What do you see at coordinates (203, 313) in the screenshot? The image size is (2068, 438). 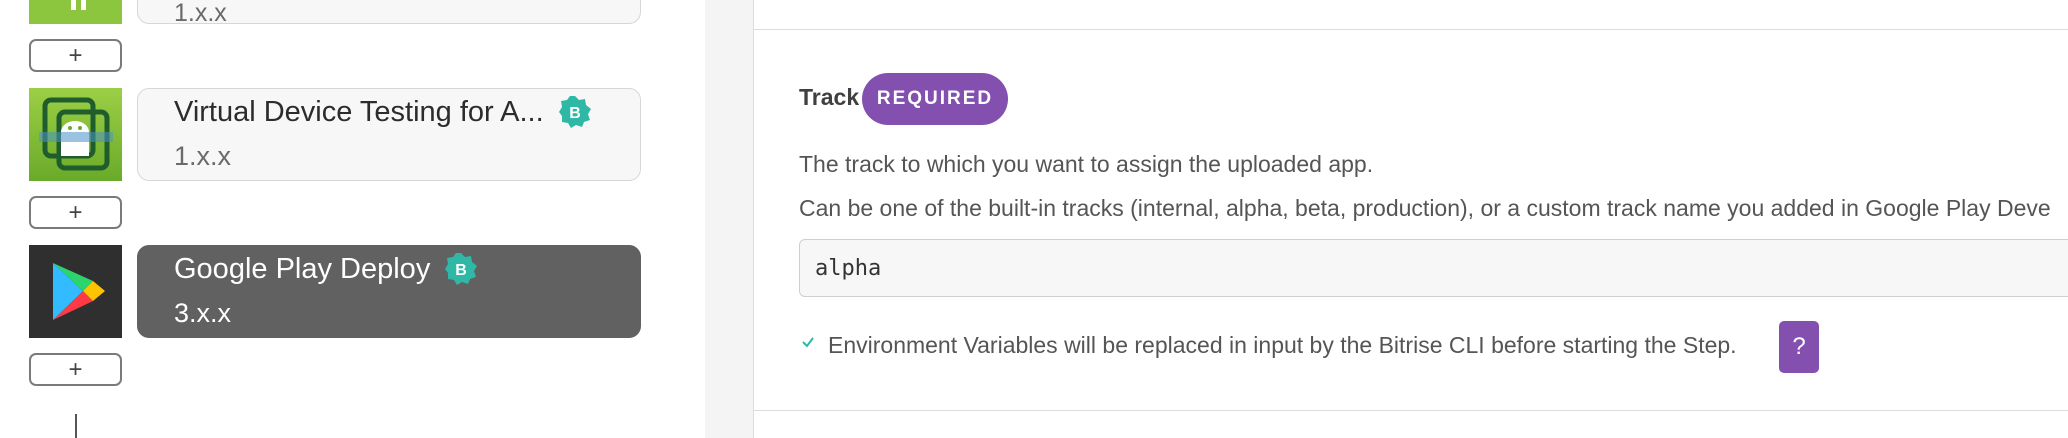 I see `step-version: 3.x.x` at bounding box center [203, 313].